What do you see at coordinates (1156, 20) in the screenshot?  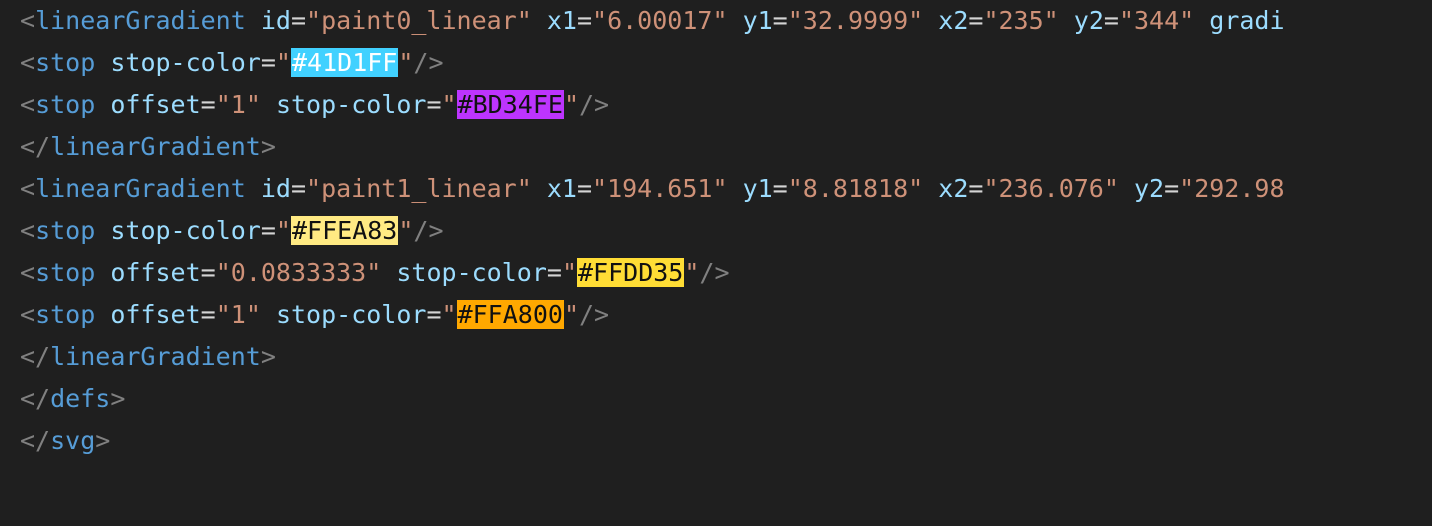 I see `attribute-value: "344"` at bounding box center [1156, 20].